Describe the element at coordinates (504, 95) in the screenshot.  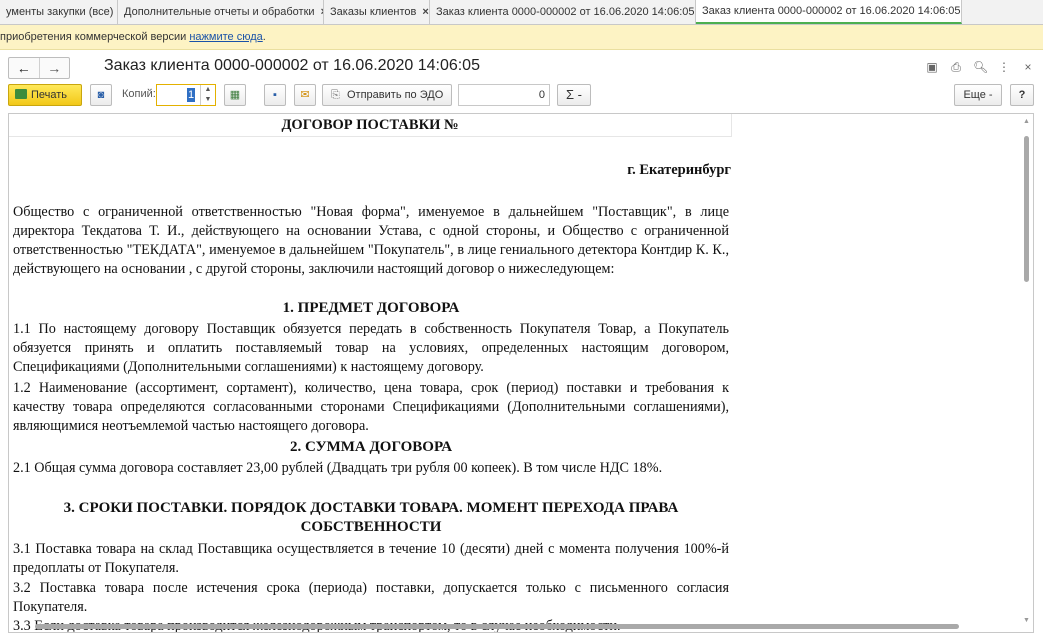
I see `sum-field: 0` at that location.